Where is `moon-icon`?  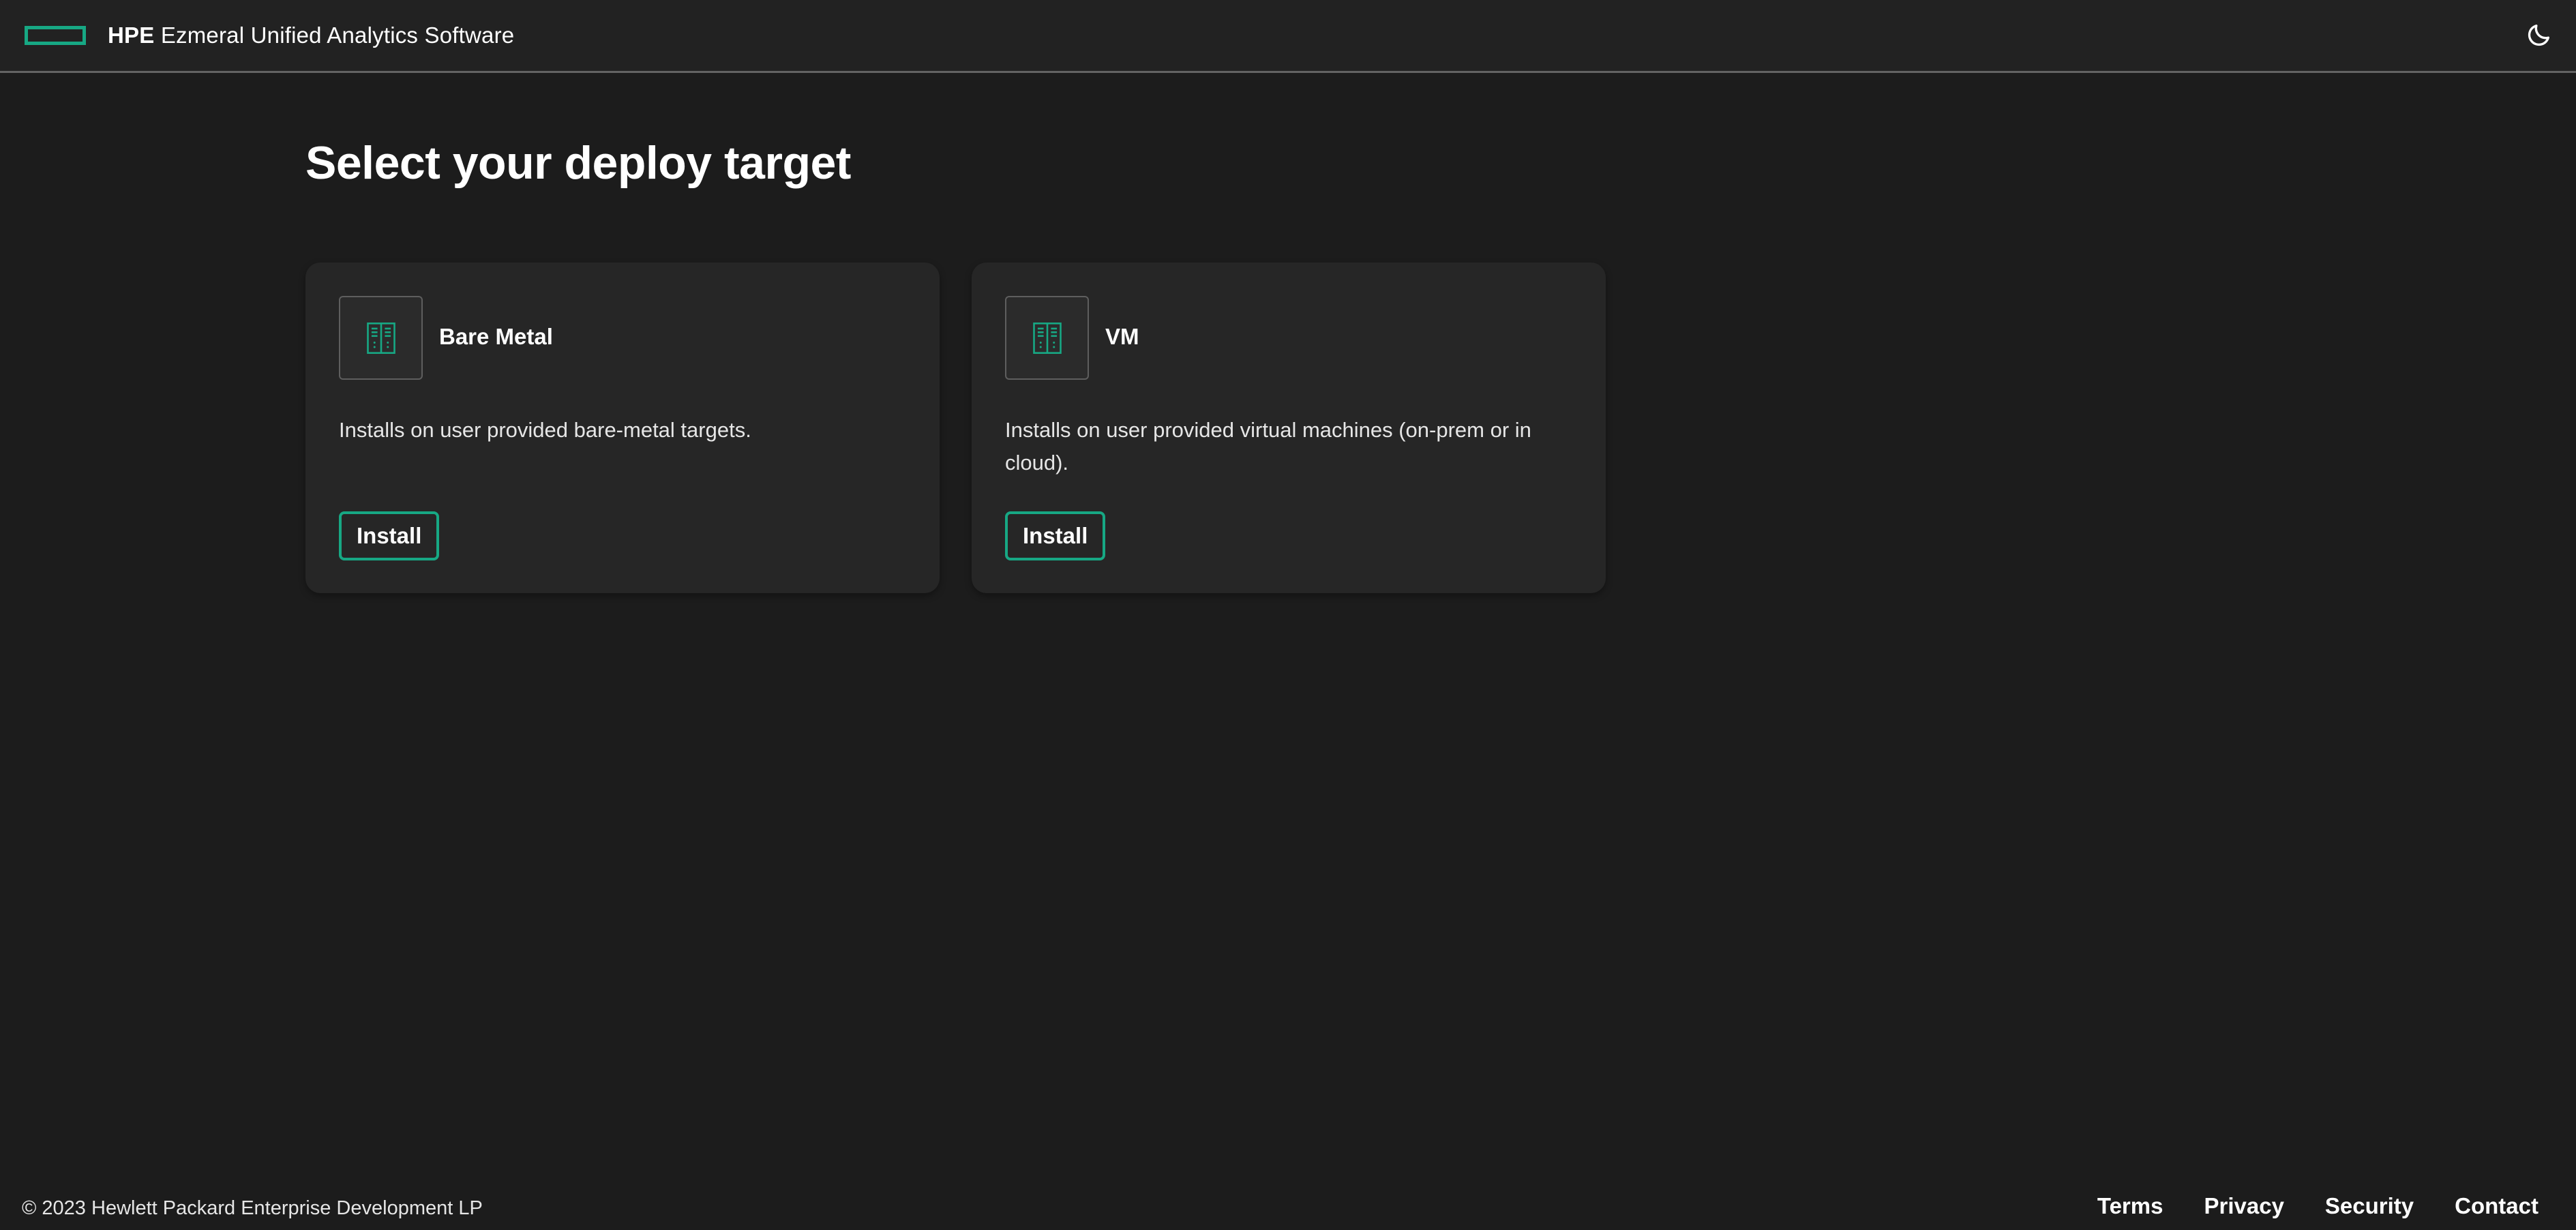 moon-icon is located at coordinates (2538, 35).